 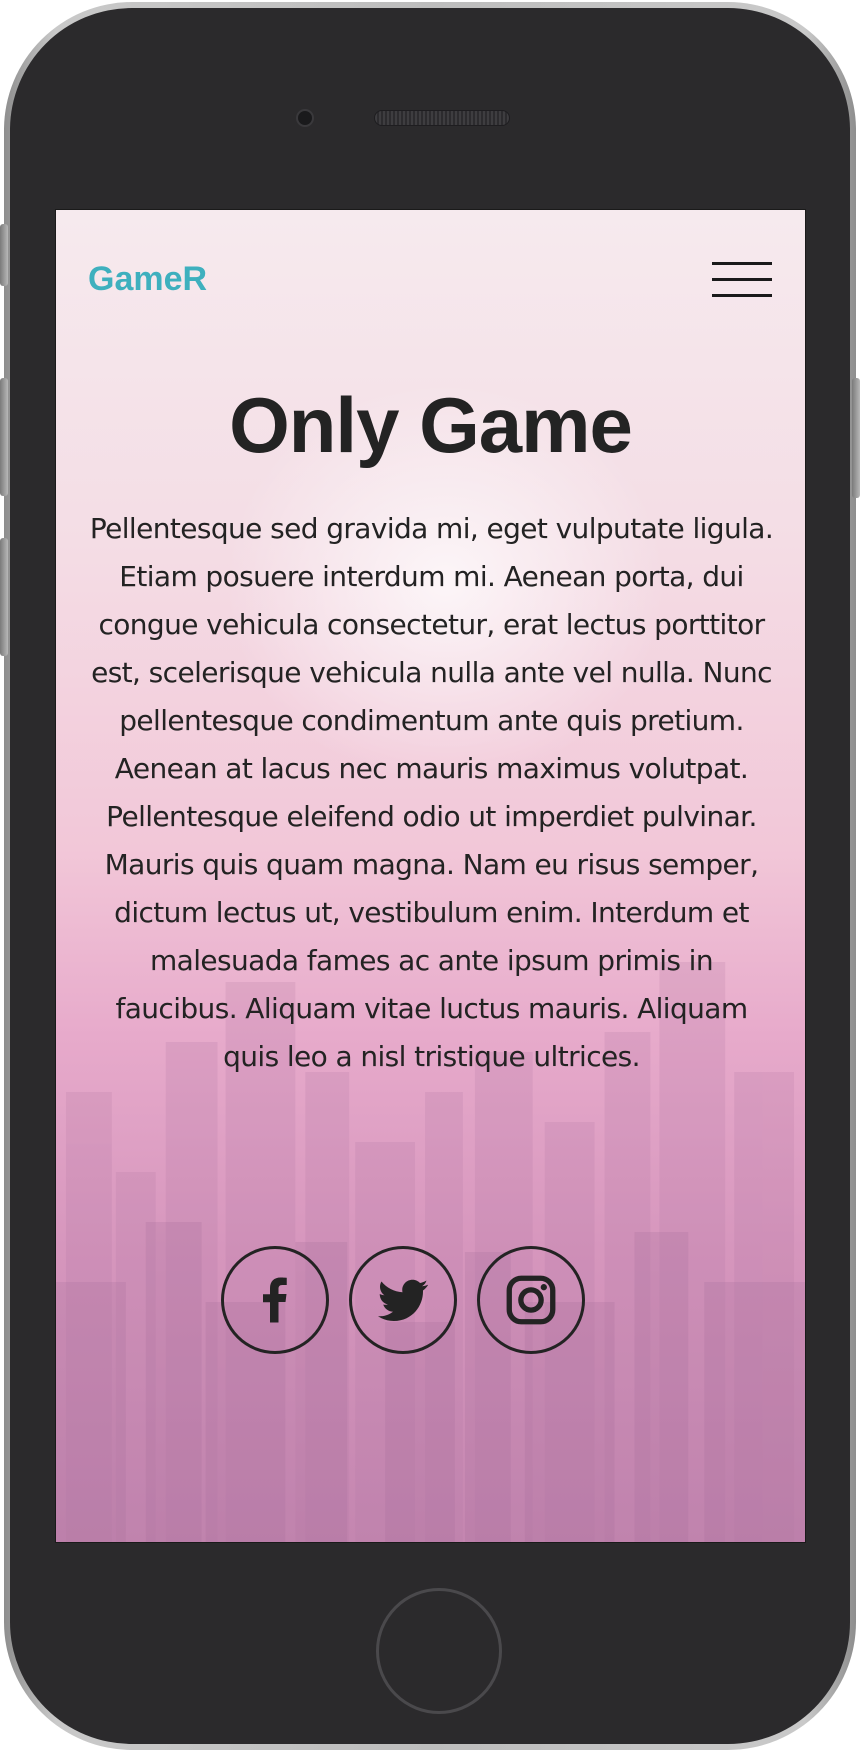 I want to click on twitter-link, so click(x=403, y=1300).